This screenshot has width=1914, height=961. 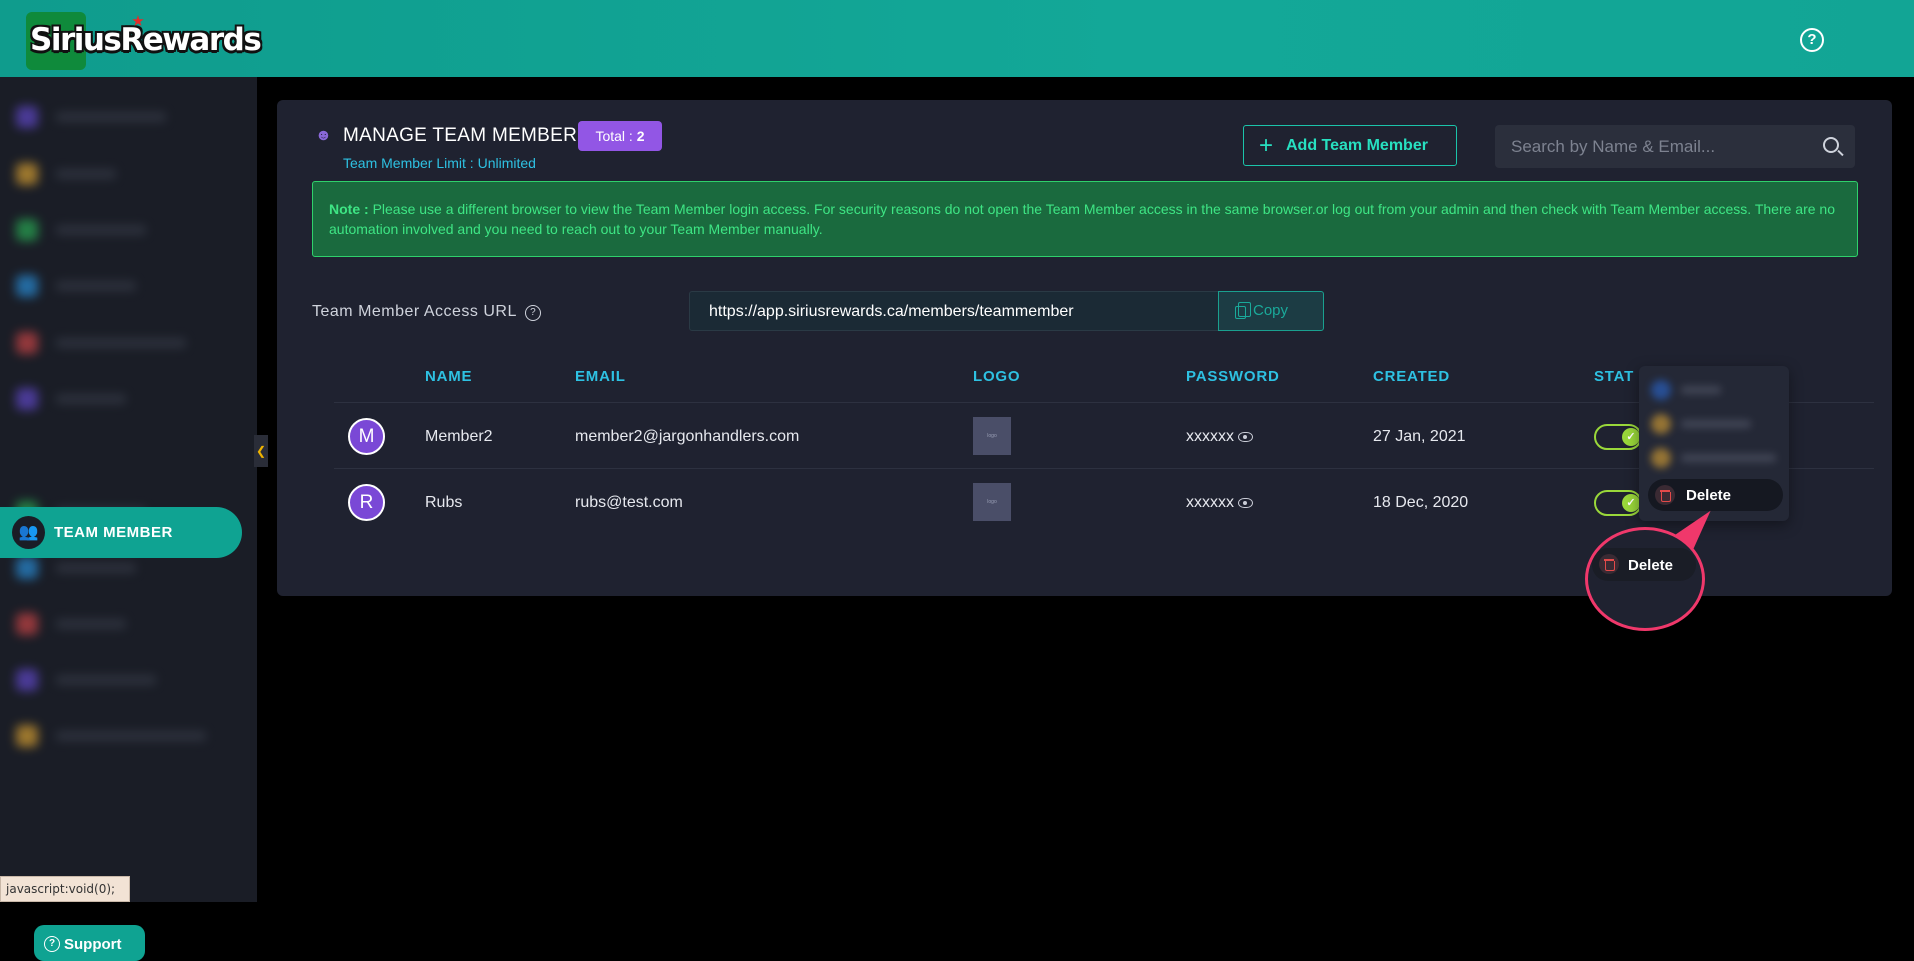 I want to click on total-badge: Total : 2, so click(x=620, y=136).